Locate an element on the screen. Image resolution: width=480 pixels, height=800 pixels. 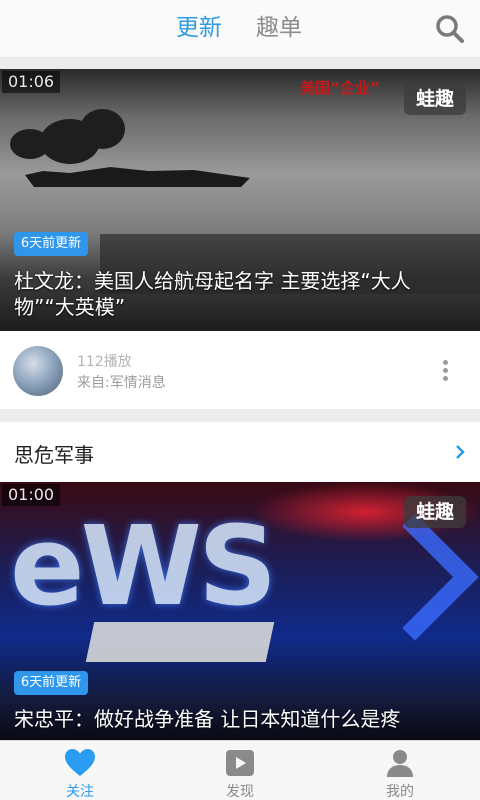
video-title: 杜文龙：美国人给航母起名字 主要选择“大人物”“大英模” is located at coordinates (242, 294).